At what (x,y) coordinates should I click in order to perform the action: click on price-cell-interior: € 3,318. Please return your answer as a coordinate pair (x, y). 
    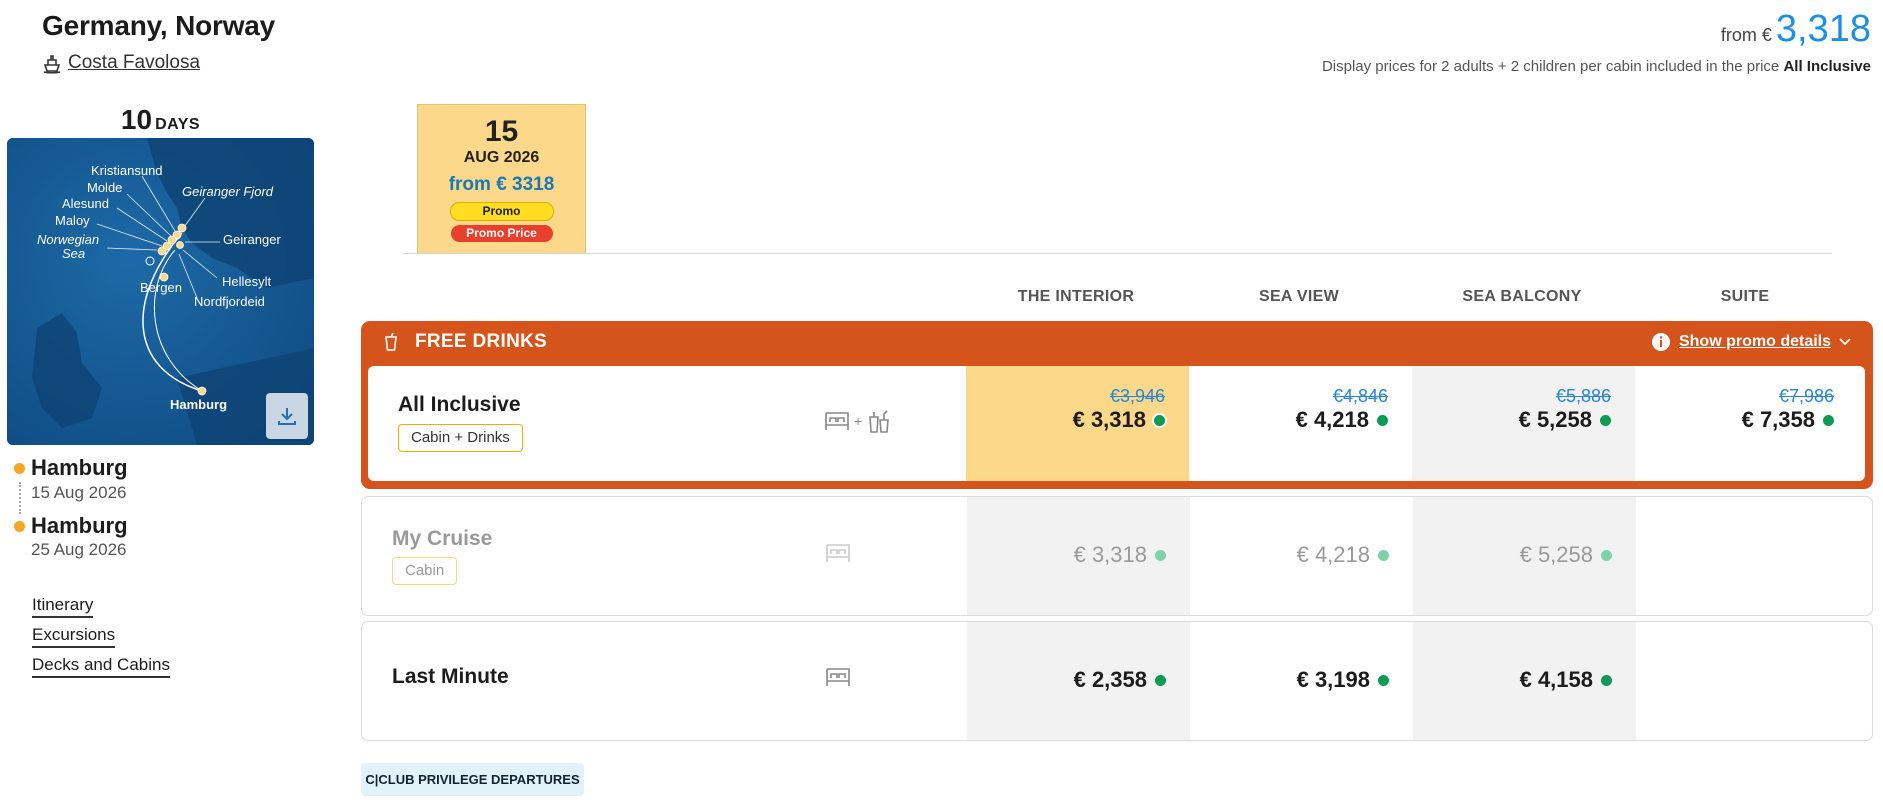
    Looking at the image, I should click on (1078, 556).